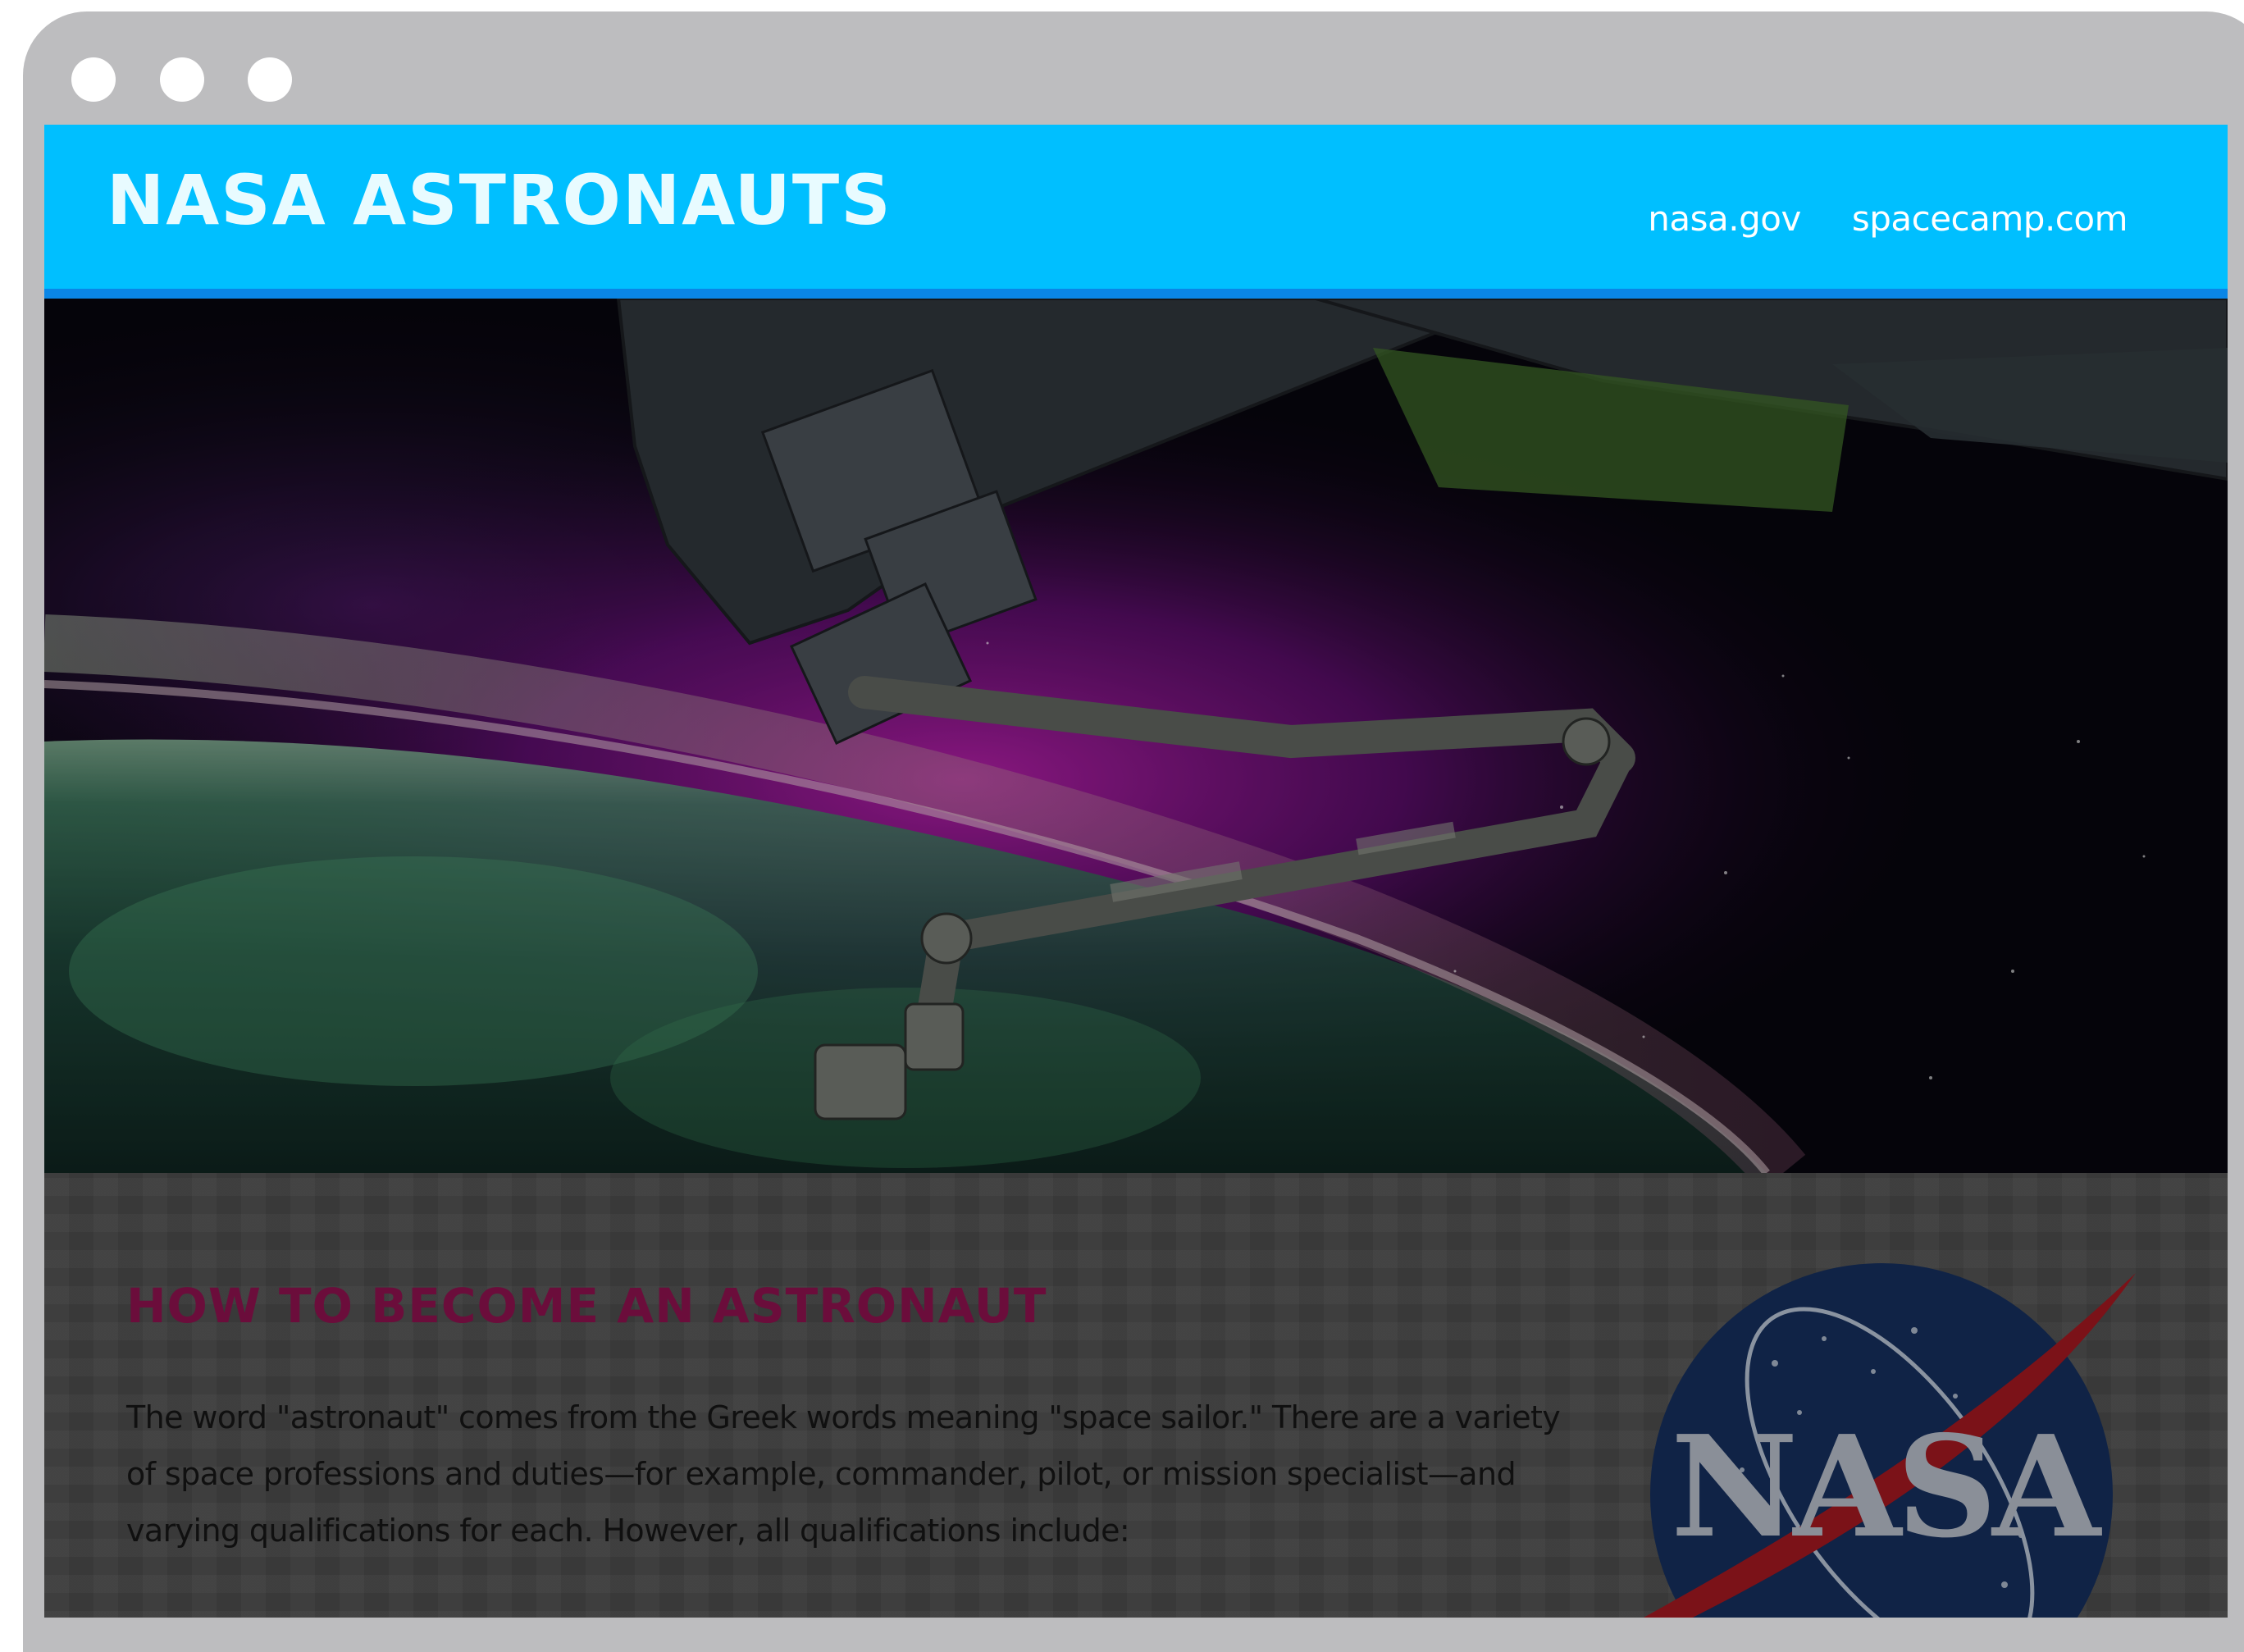 The height and width of the screenshot is (1652, 2244). What do you see at coordinates (586, 1306) in the screenshot?
I see `section-heading: HOW TO BECOME AN ASTRONAUT` at bounding box center [586, 1306].